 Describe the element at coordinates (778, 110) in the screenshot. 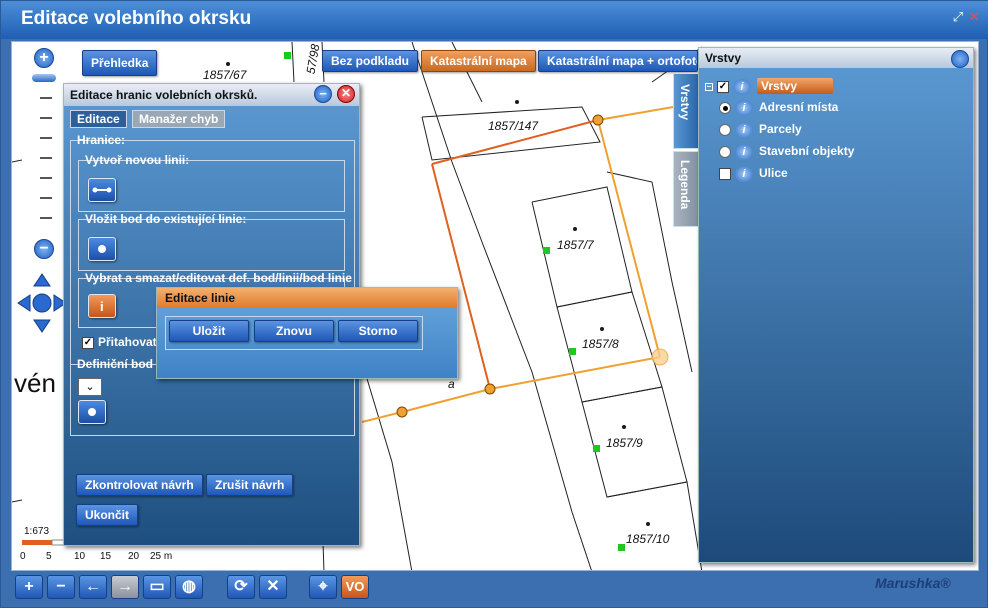

I see `layer-item-adresni-mista: i Adresní místa` at that location.